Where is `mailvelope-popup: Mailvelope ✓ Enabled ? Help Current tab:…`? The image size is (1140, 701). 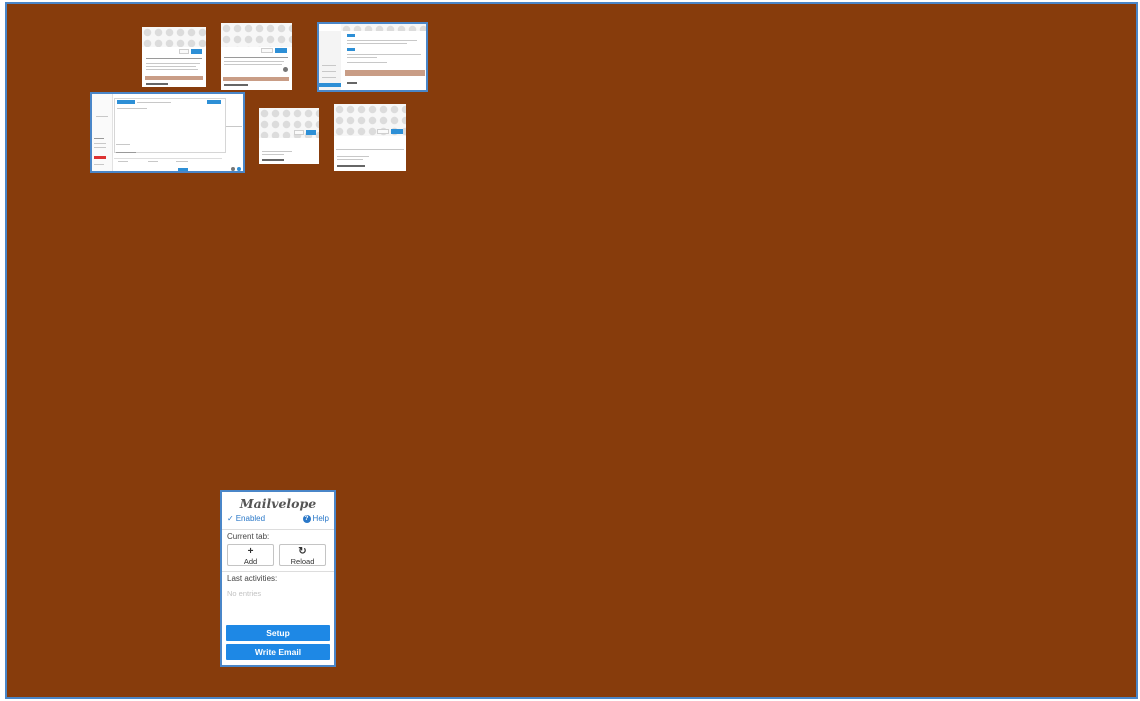
mailvelope-popup: Mailvelope ✓ Enabled ? Help Current tab:… is located at coordinates (278, 578).